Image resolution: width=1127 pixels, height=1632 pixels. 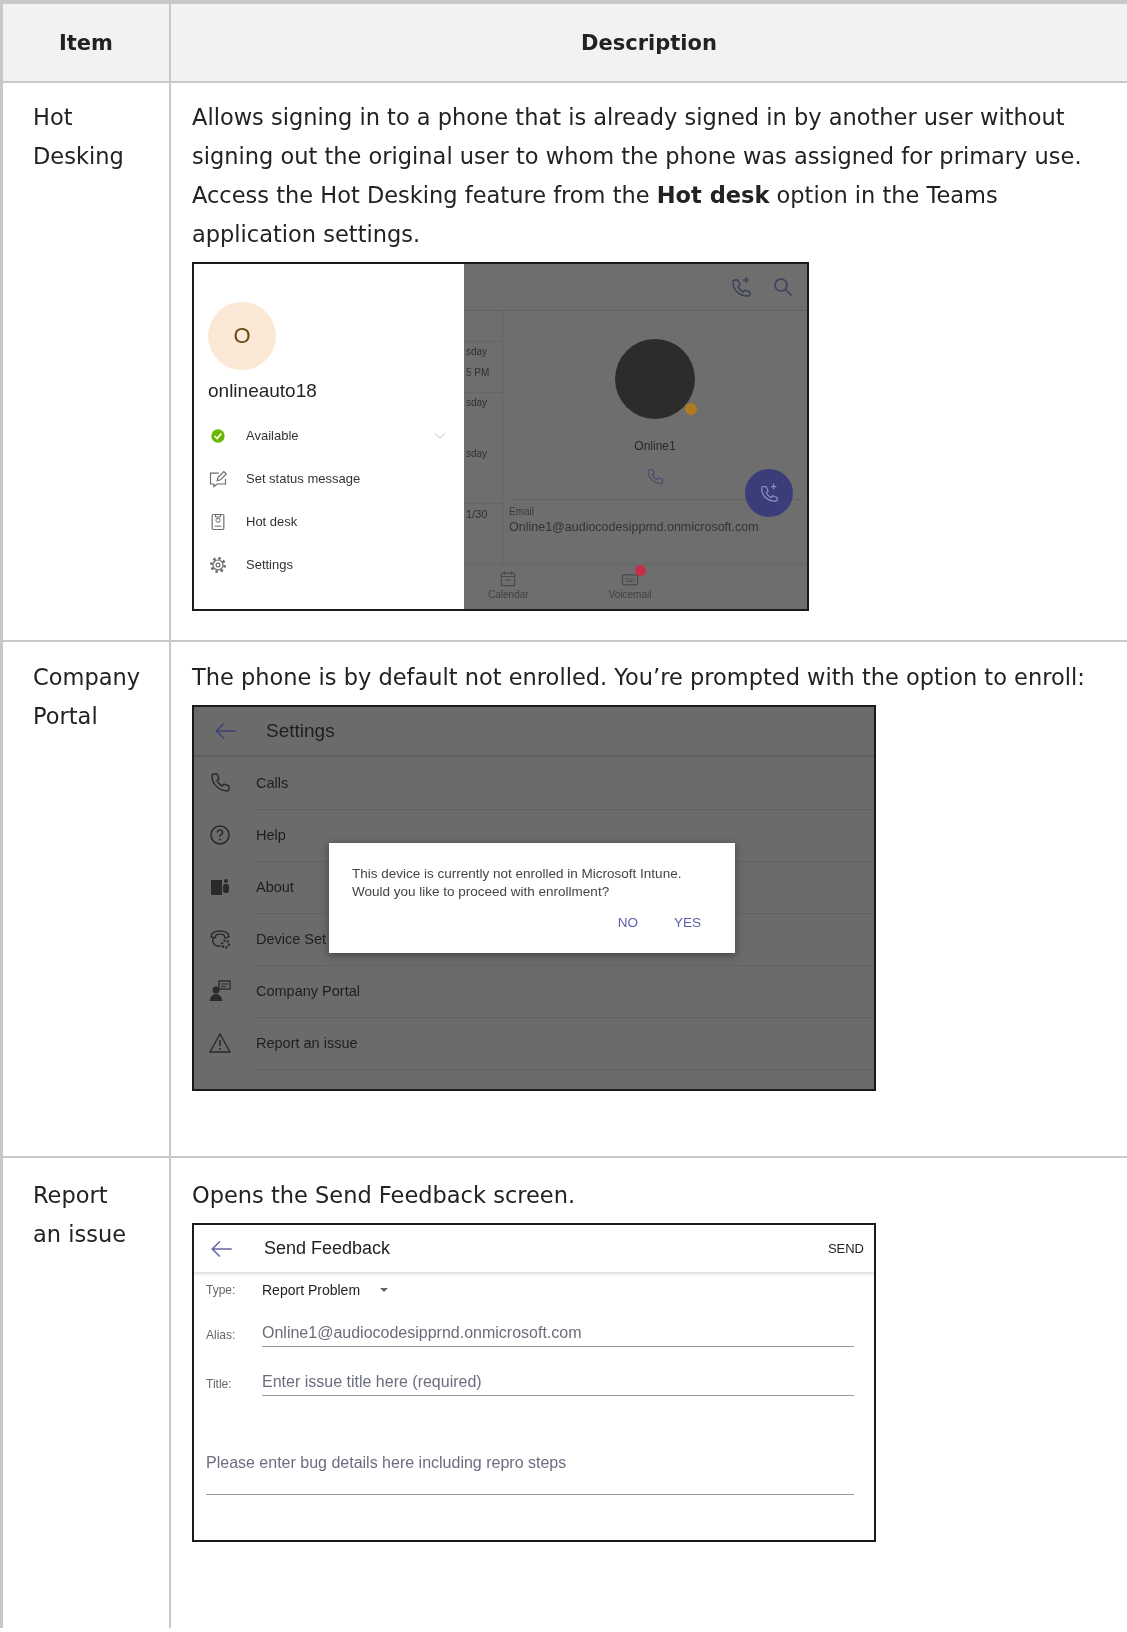 What do you see at coordinates (384, 1195) in the screenshot?
I see `description-text: Opens the Send Feedback screen.` at bounding box center [384, 1195].